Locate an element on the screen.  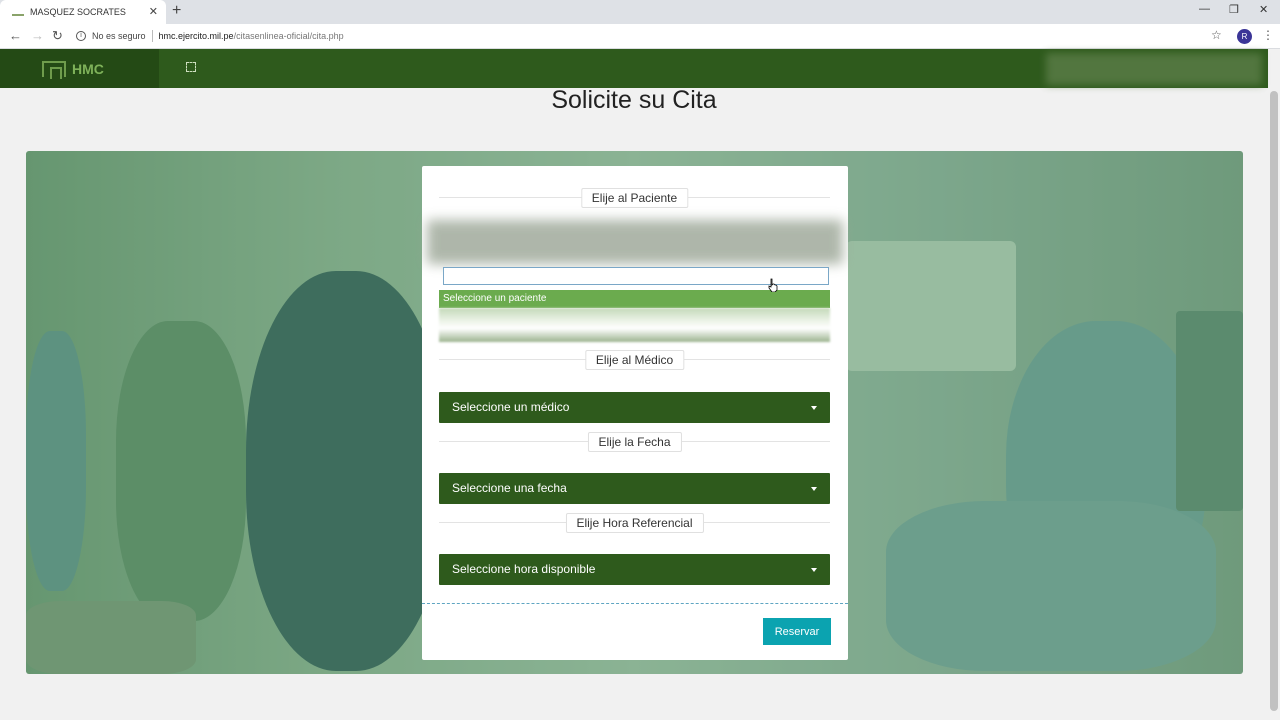
fullscreen-icon is located at coordinates (191, 67).